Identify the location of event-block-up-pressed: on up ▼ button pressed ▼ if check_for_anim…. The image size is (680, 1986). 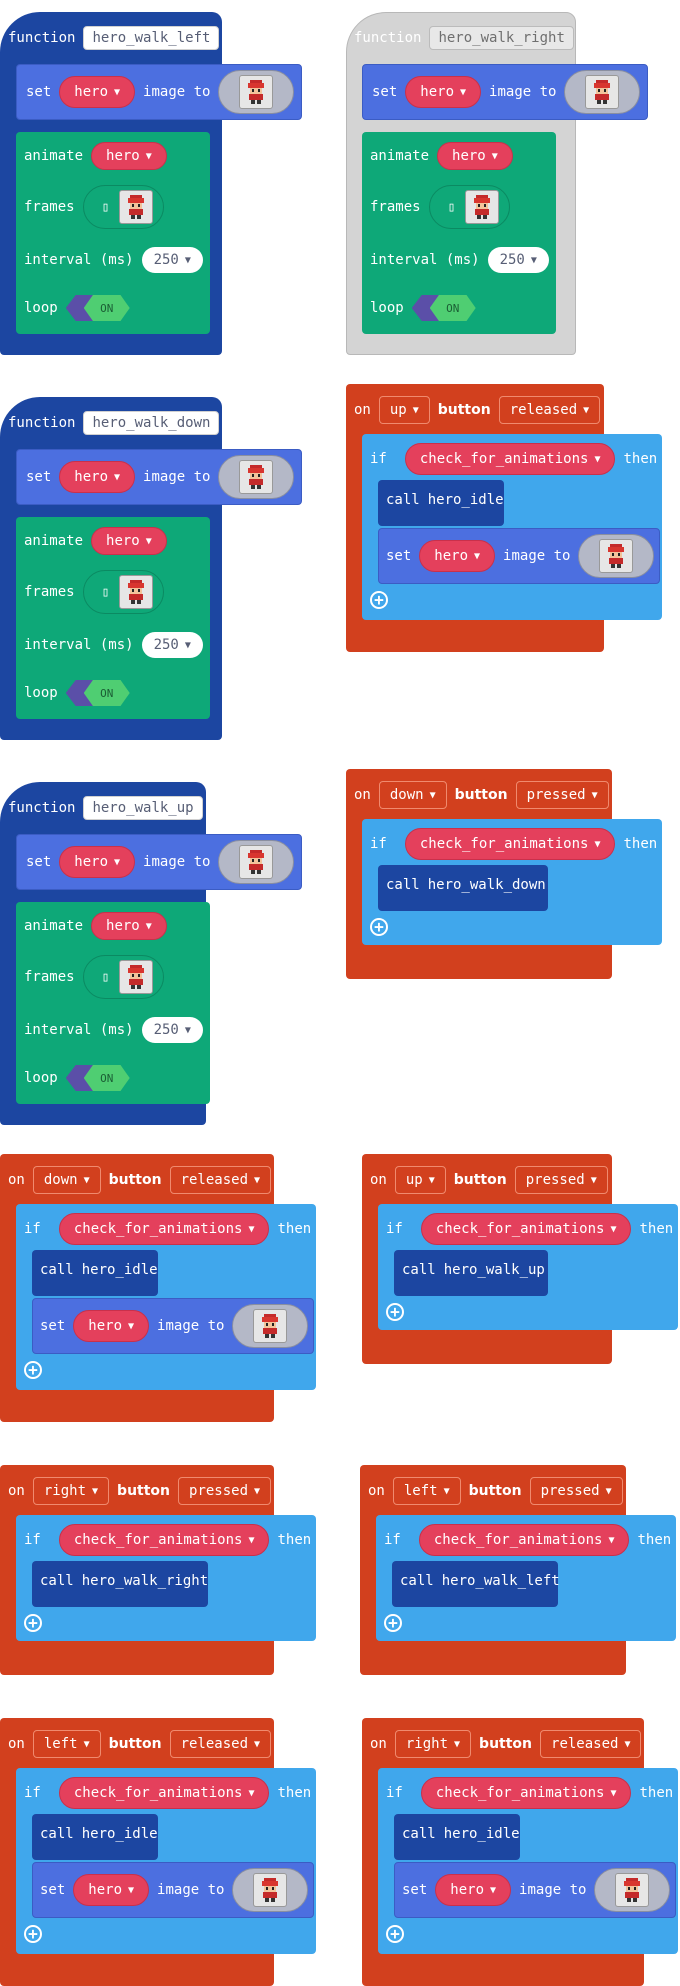
(520, 1259).